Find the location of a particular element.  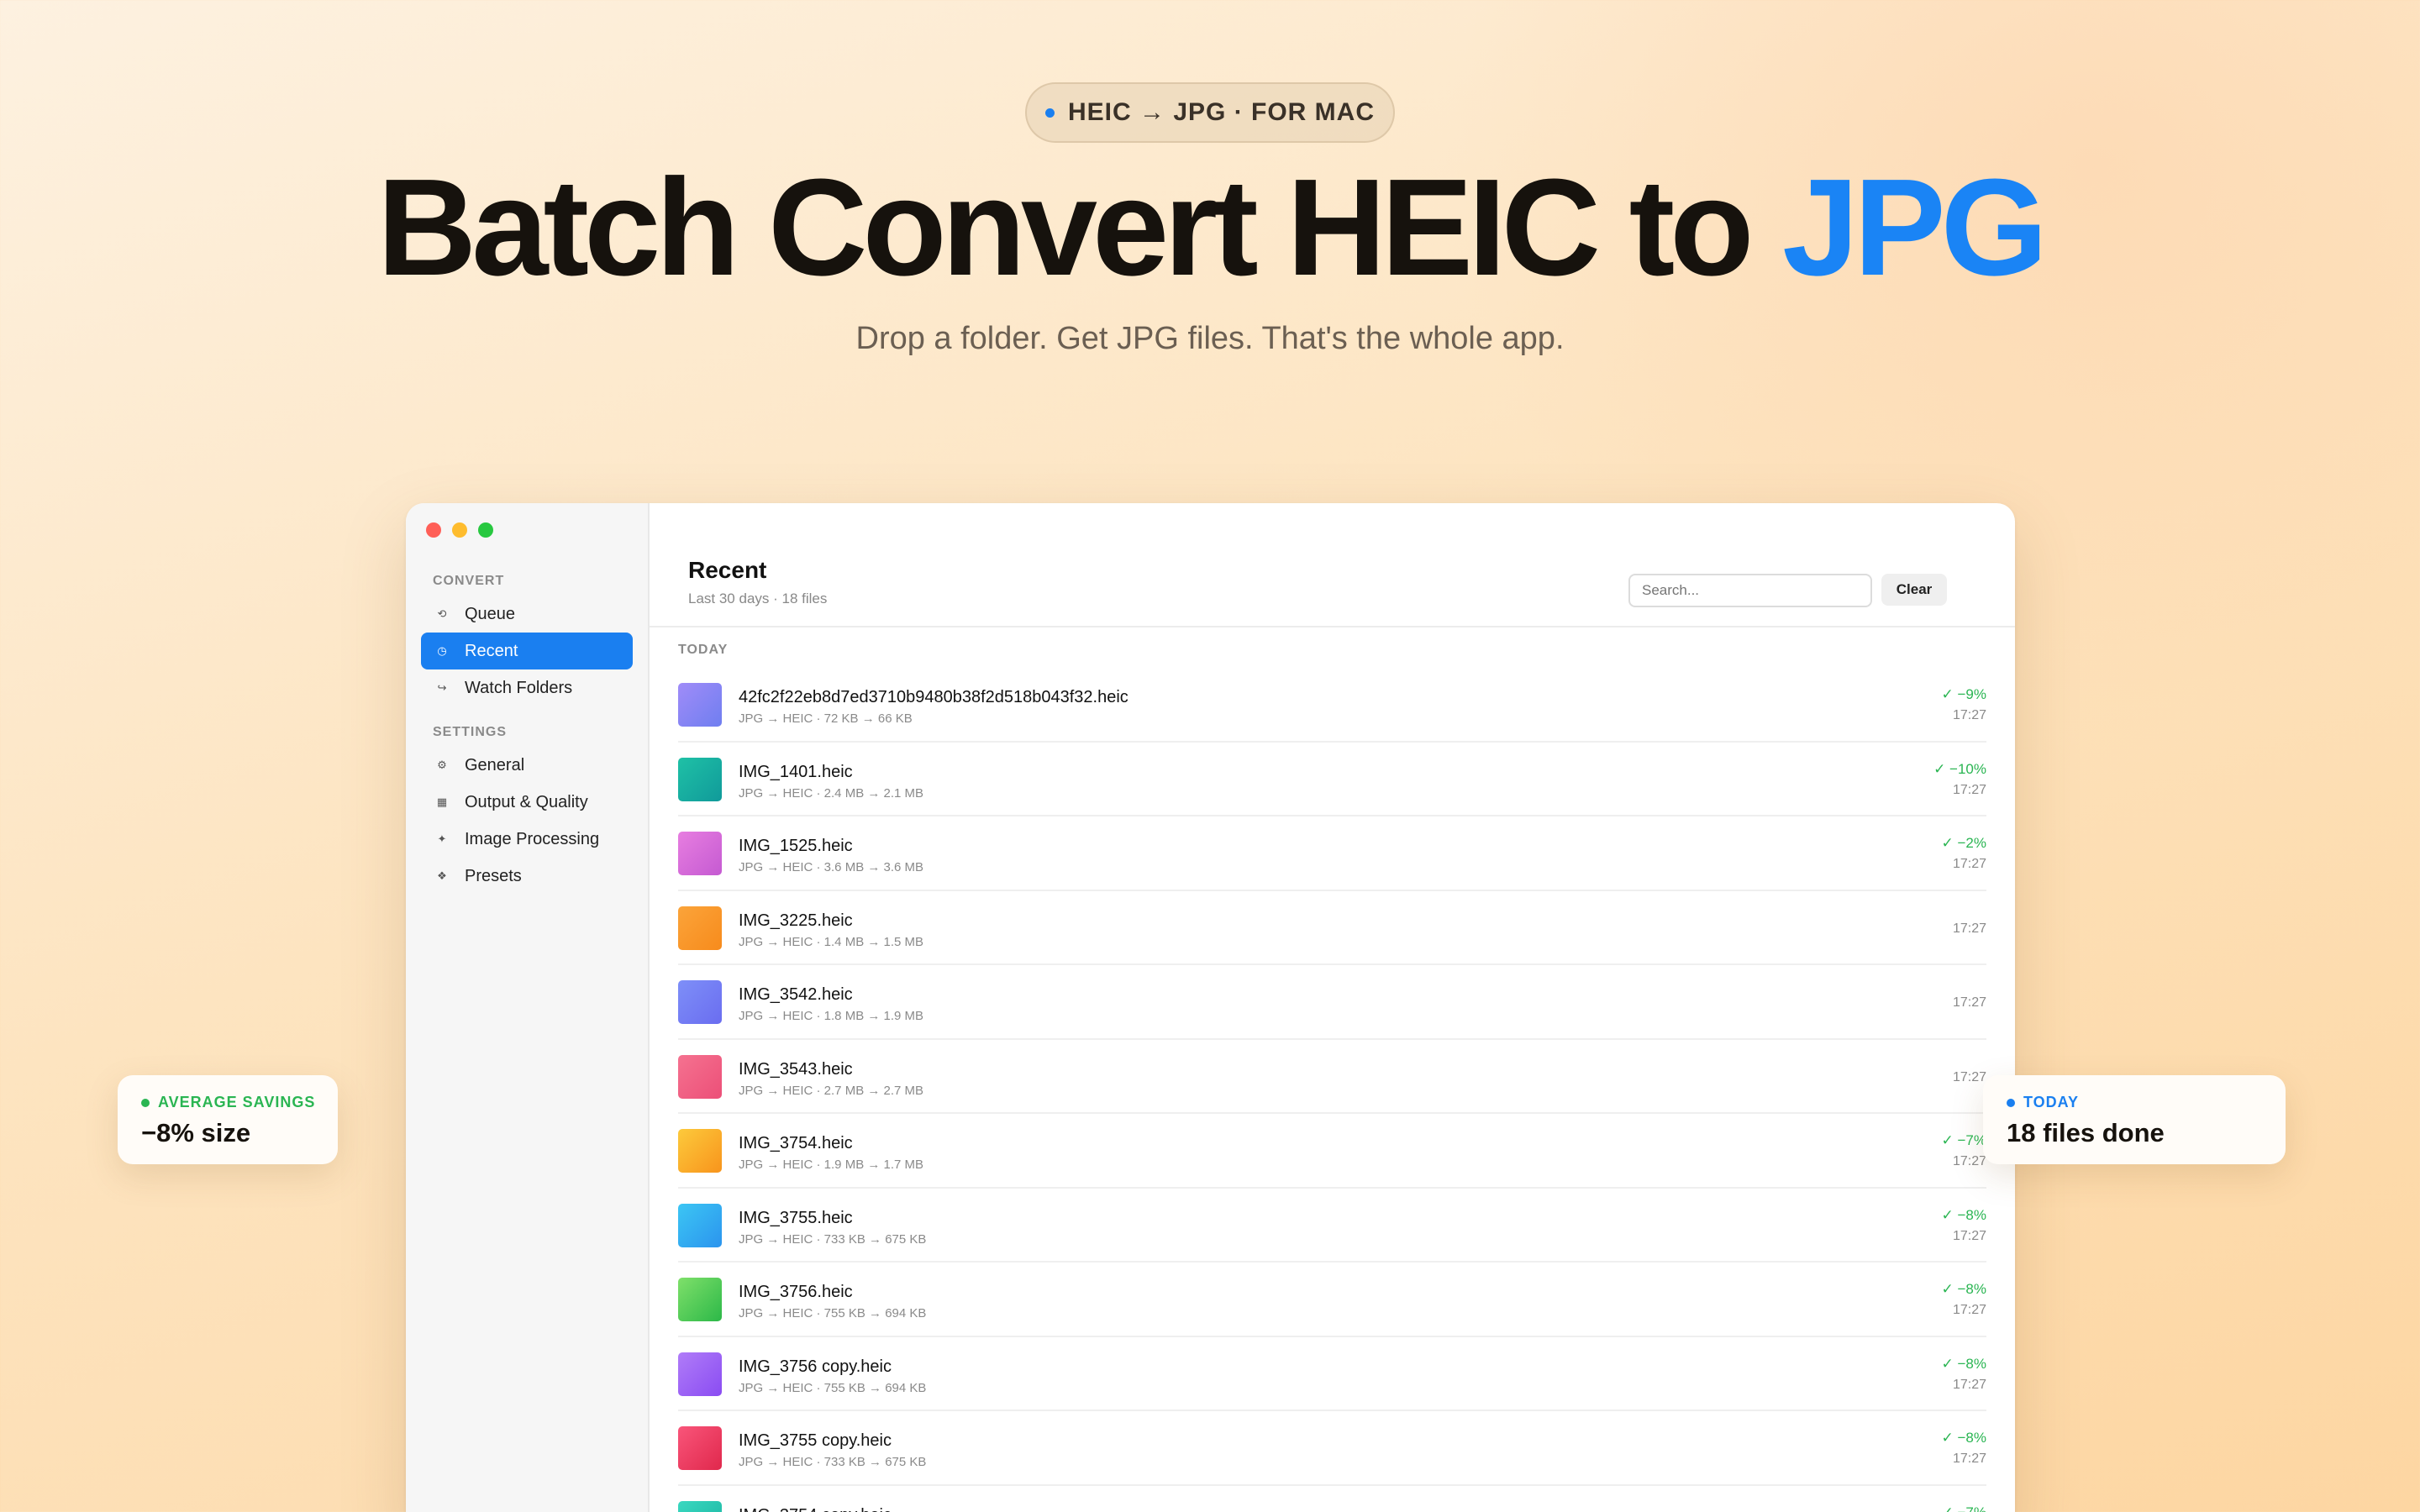

gear-icon: ⚙ is located at coordinates (442, 765).